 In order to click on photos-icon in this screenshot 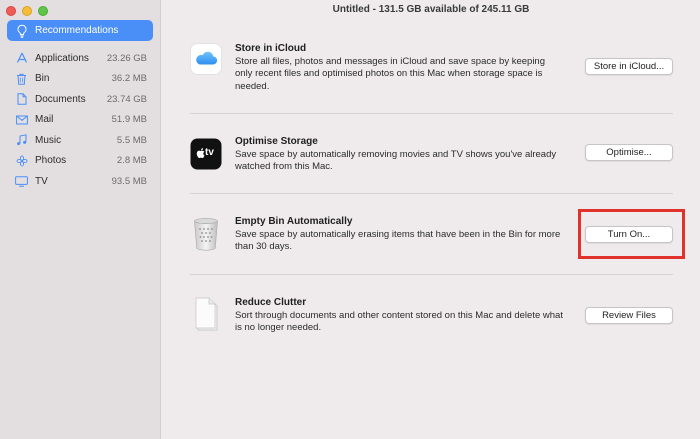, I will do `click(21, 160)`.